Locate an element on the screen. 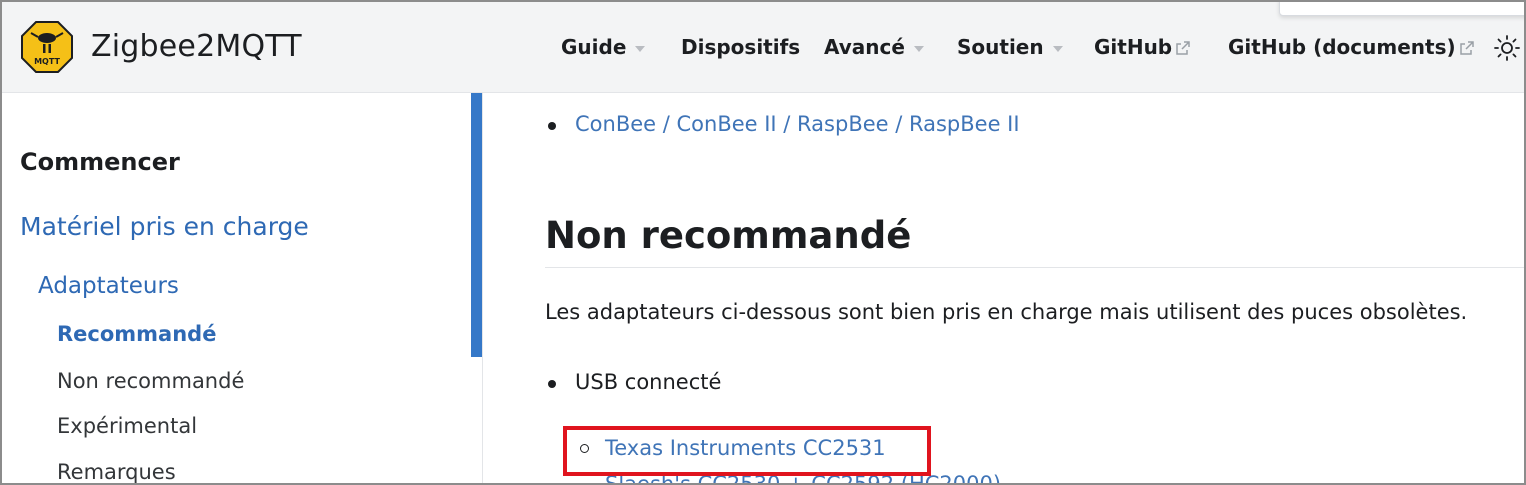 The width and height of the screenshot is (1526, 485). zigbee2mqtt-logo-icon: MQTT is located at coordinates (47, 47).